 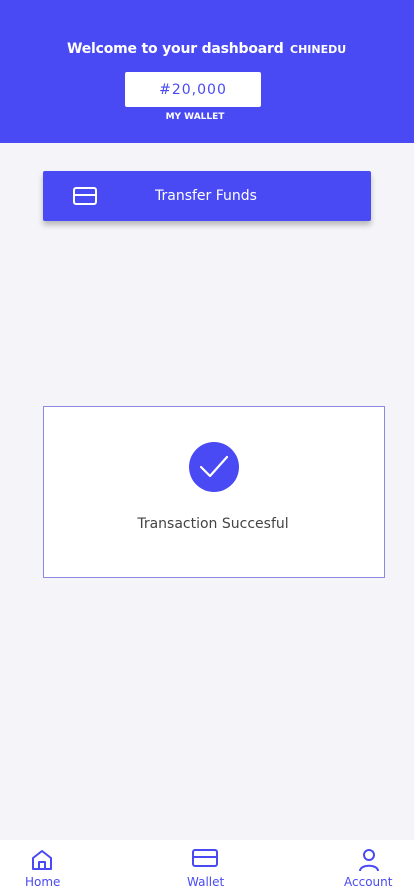 I want to click on nav-item-account: Account, so click(x=370, y=868).